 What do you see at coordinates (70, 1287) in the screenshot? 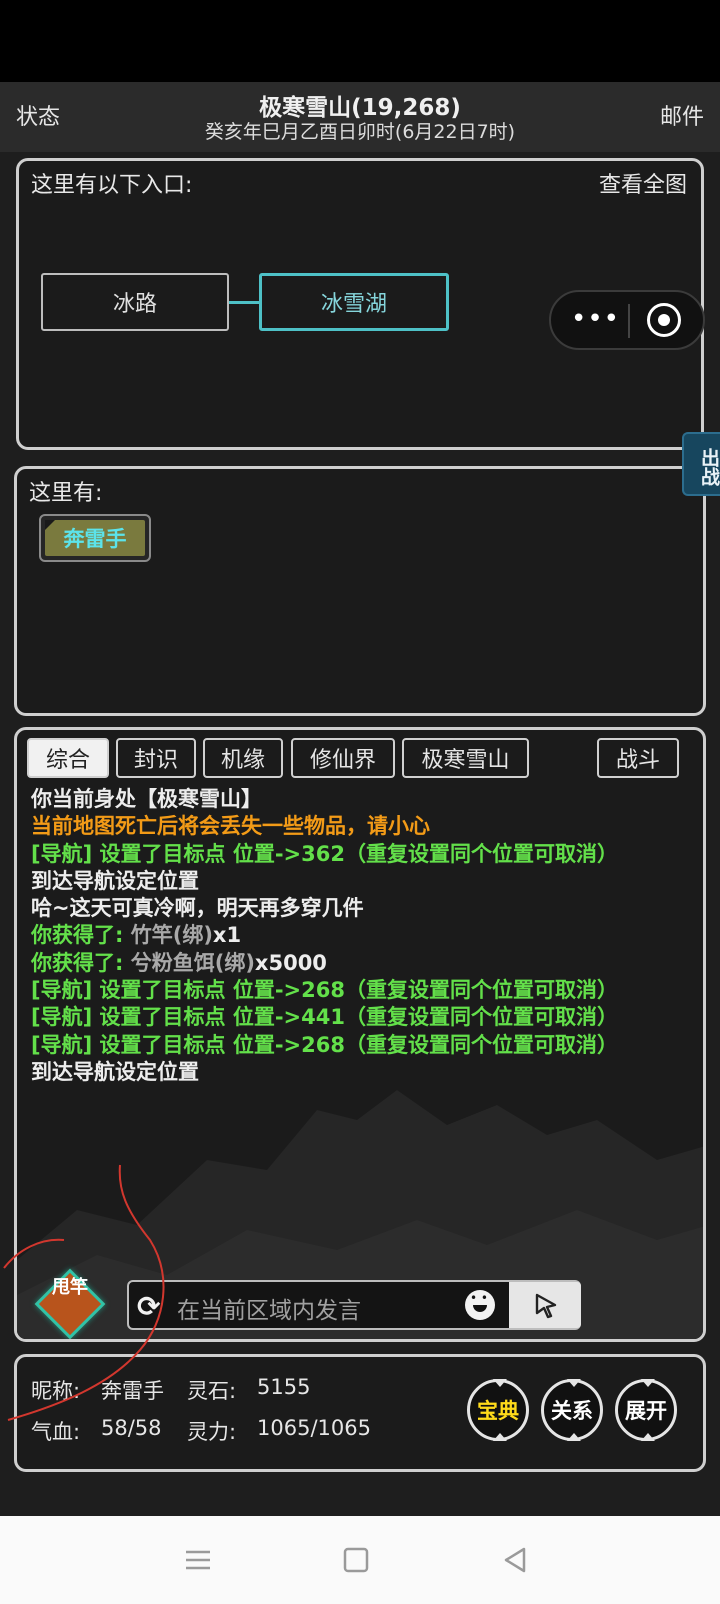
I see `fishing-rod-label: 甩竿` at bounding box center [70, 1287].